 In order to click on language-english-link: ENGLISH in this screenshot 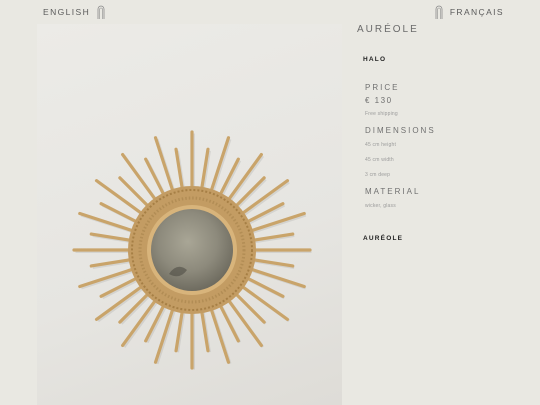, I will do `click(74, 12)`.